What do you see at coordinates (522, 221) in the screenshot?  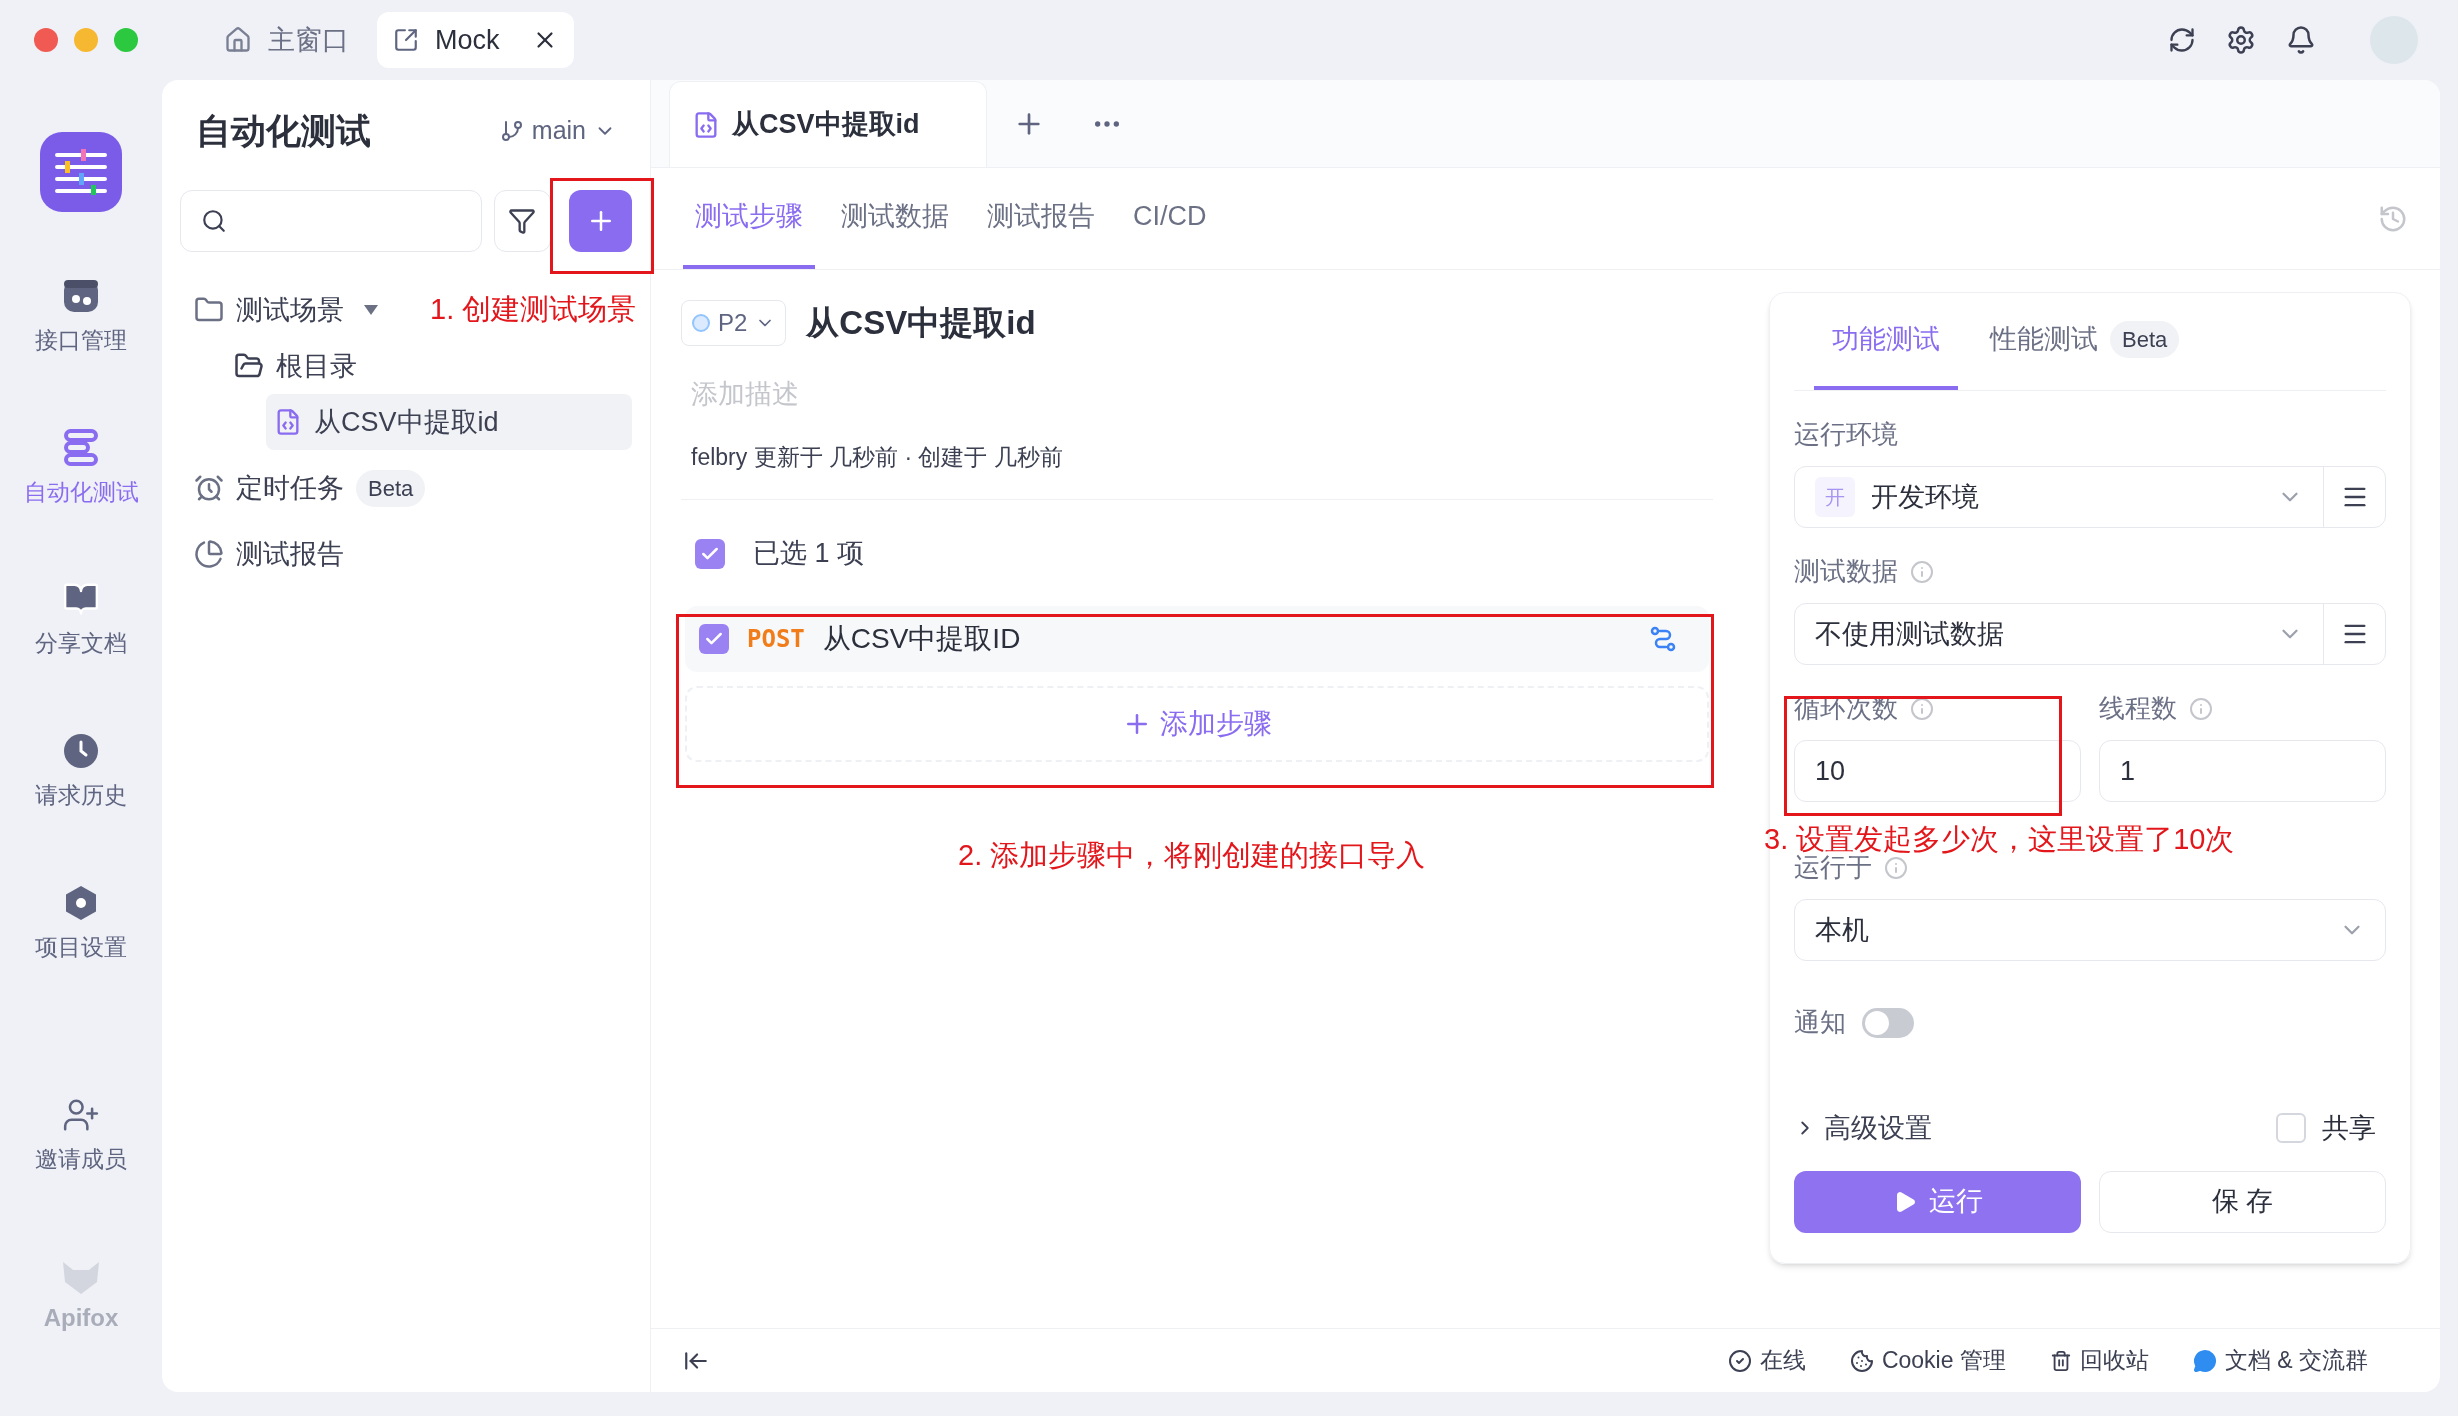 I see `filter-icon` at bounding box center [522, 221].